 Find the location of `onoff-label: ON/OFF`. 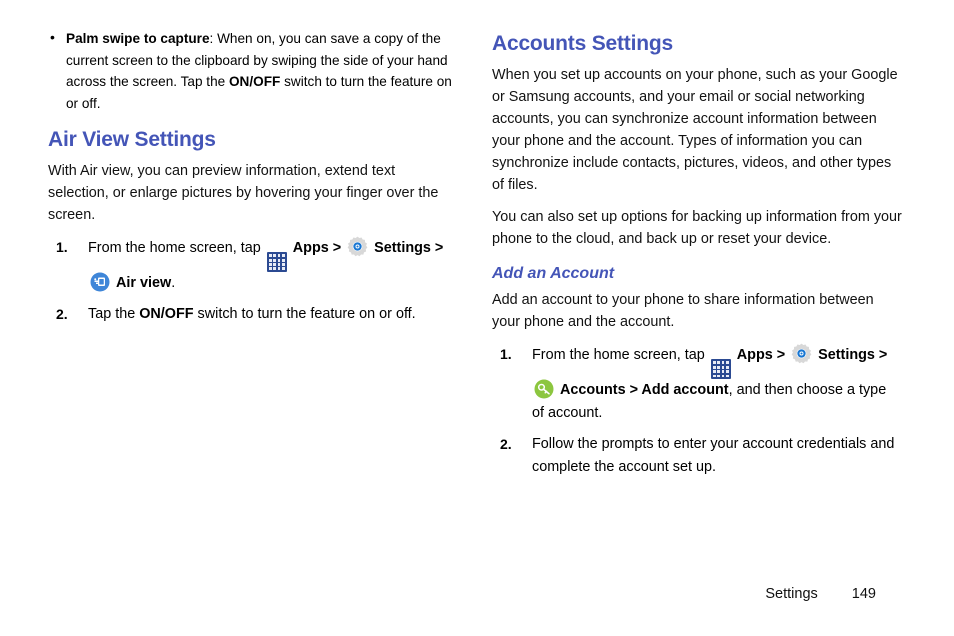

onoff-label: ON/OFF is located at coordinates (166, 314).